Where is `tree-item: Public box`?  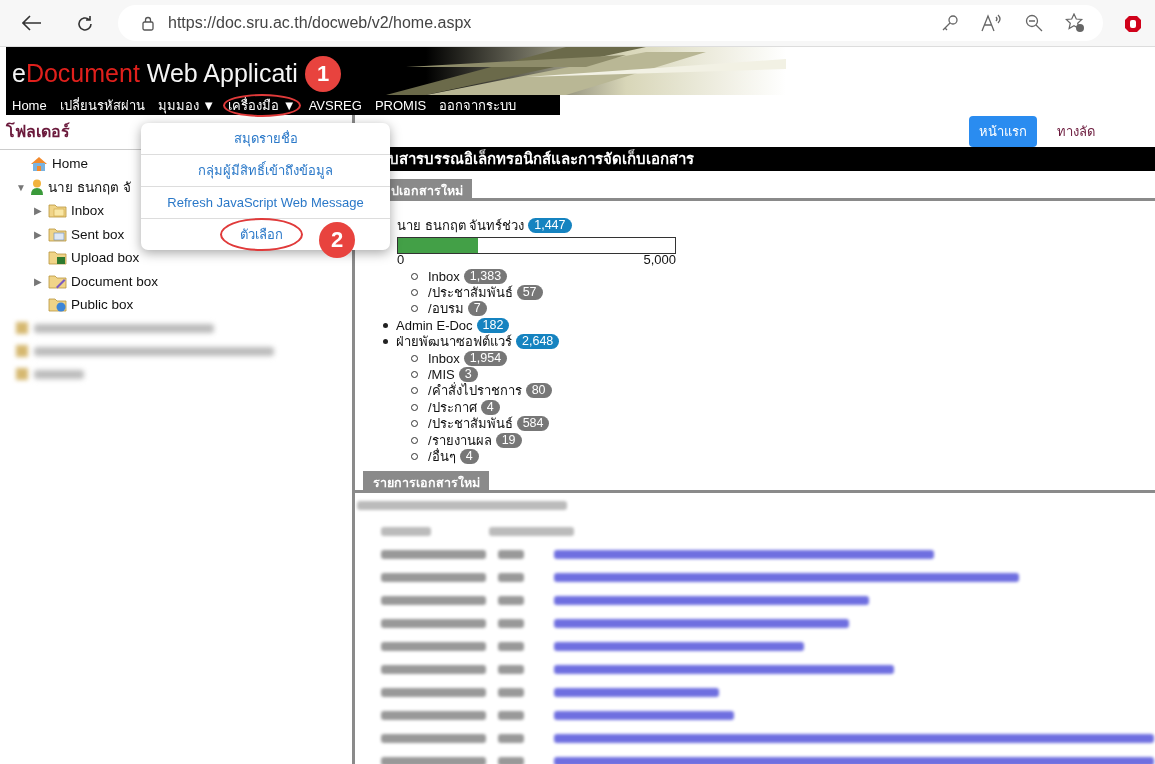 tree-item: Public box is located at coordinates (102, 305).